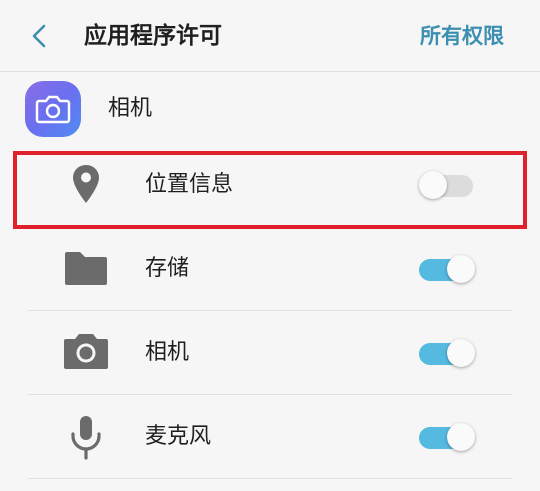  What do you see at coordinates (53, 109) in the screenshot?
I see `camera-app-icon` at bounding box center [53, 109].